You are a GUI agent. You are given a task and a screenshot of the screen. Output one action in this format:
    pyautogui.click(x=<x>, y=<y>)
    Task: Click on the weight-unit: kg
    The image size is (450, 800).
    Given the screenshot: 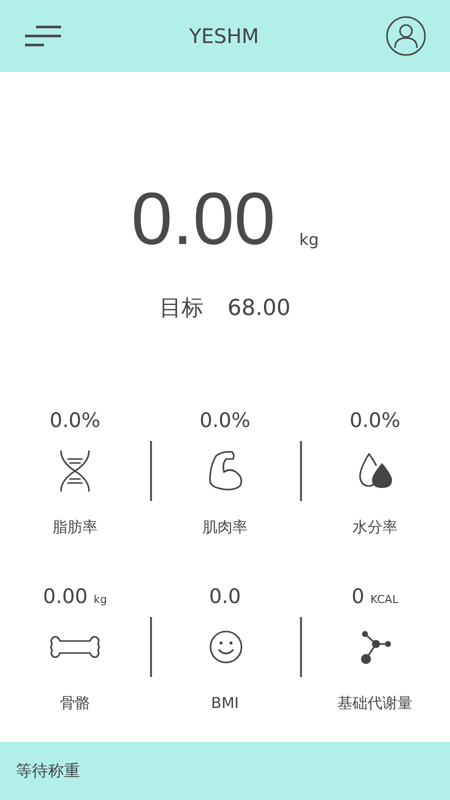 What is the action you would take?
    pyautogui.click(x=309, y=240)
    